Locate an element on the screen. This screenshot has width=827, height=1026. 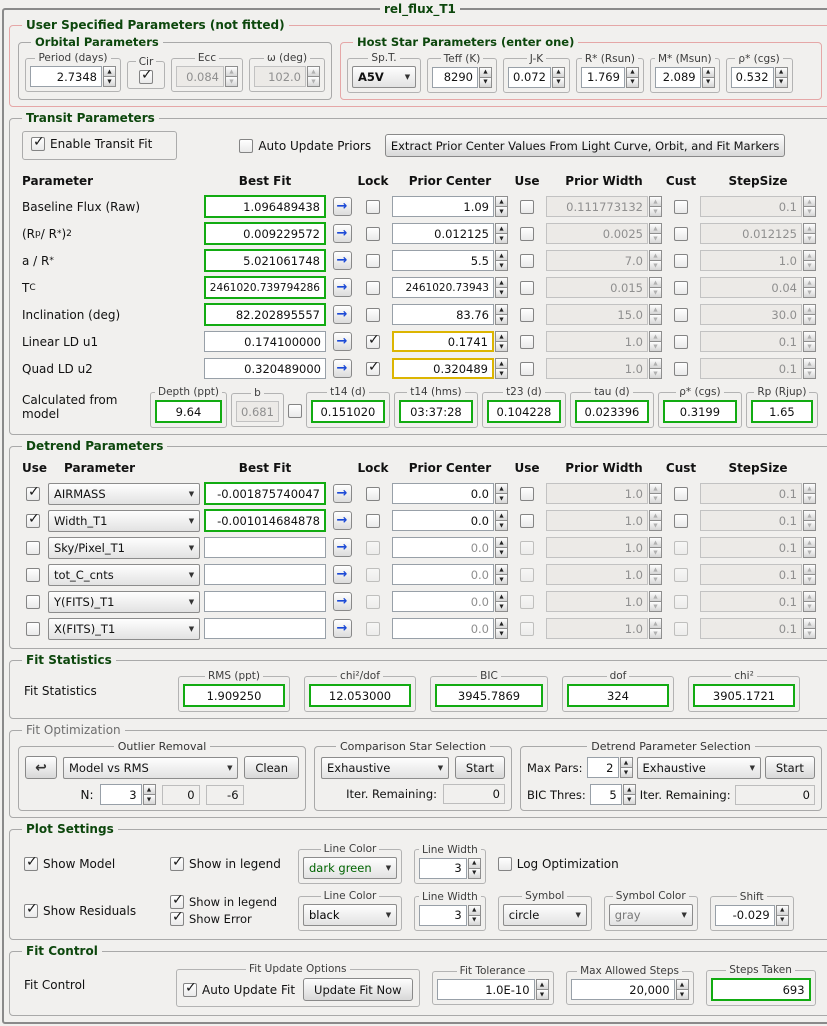
prior-center-value: 0.320489 is located at coordinates (443, 368).